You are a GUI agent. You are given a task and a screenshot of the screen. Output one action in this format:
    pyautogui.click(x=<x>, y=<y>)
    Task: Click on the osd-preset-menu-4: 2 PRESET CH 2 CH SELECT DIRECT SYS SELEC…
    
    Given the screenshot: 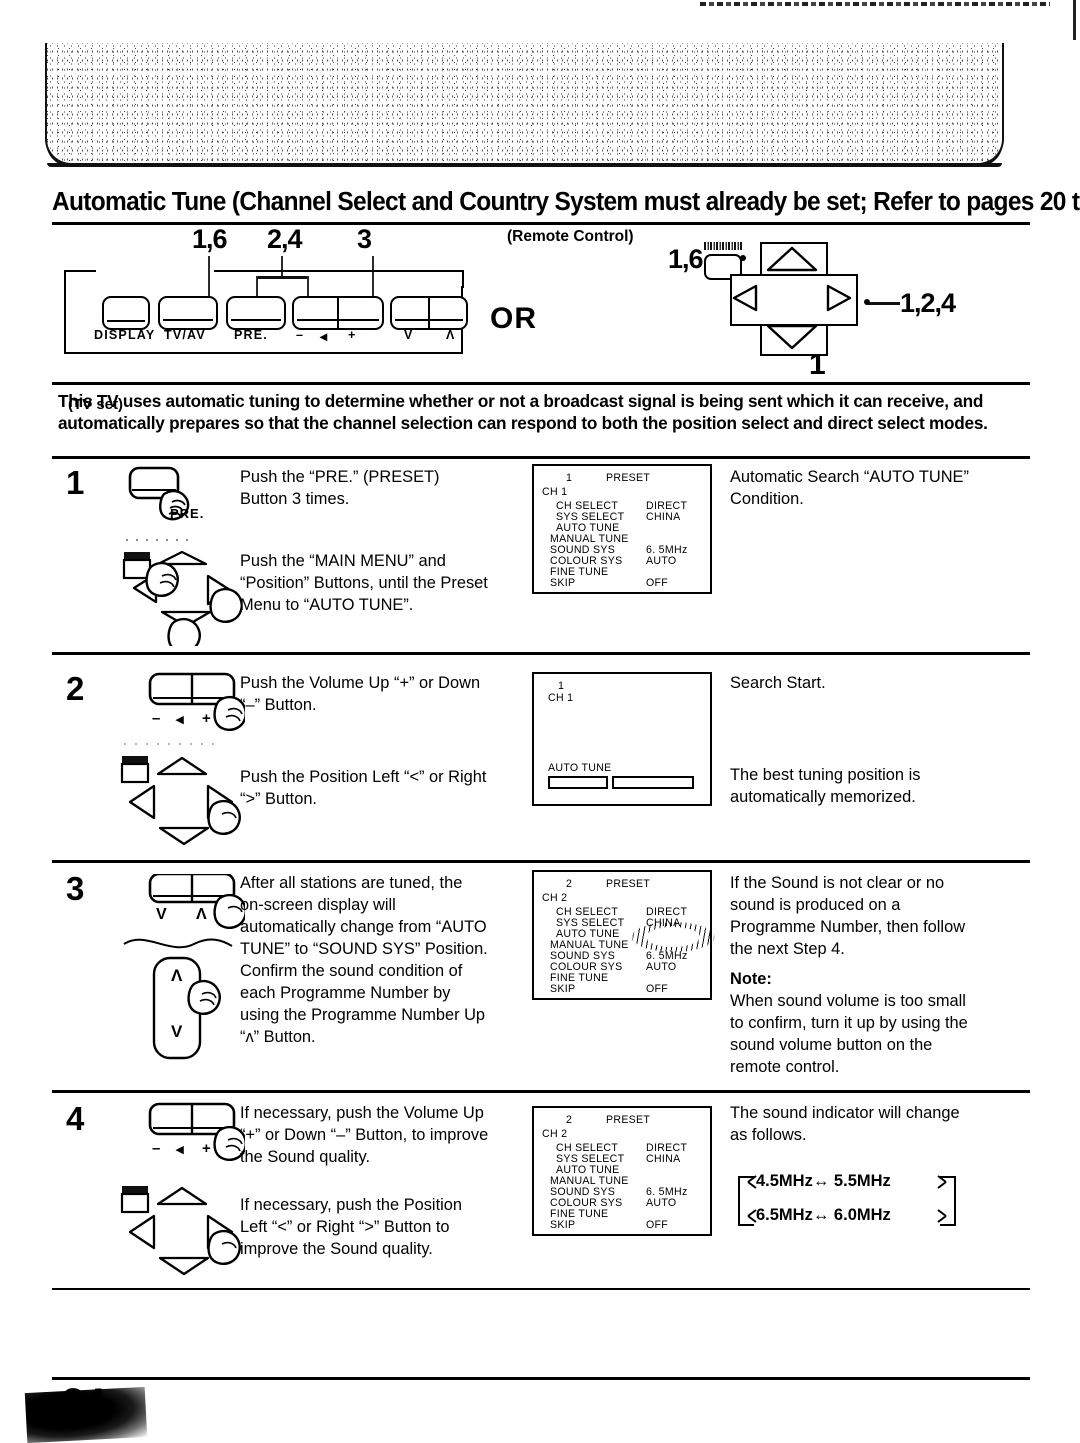 What is the action you would take?
    pyautogui.click(x=622, y=1171)
    